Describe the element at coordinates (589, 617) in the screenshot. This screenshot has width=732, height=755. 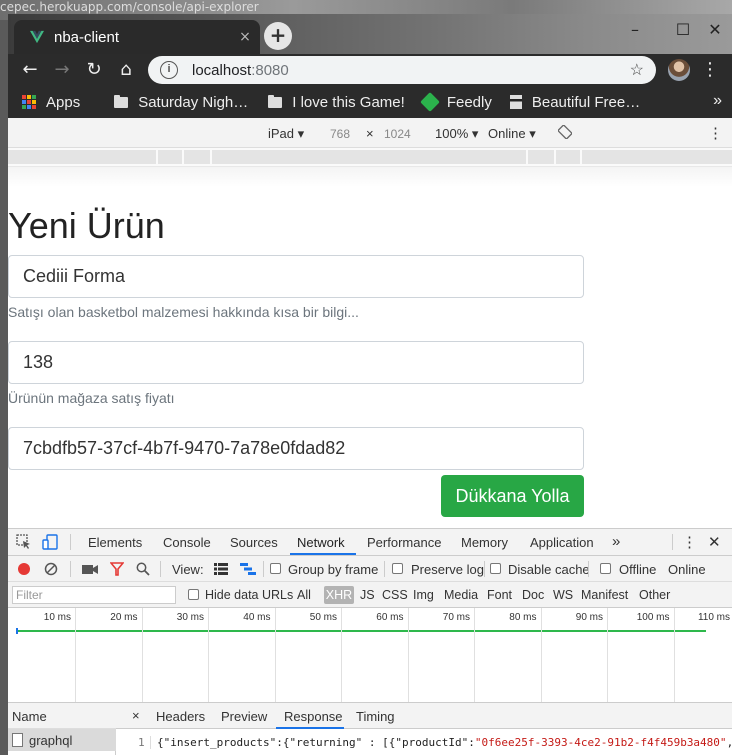
I see `timeline-tick-label: 90 ms` at that location.